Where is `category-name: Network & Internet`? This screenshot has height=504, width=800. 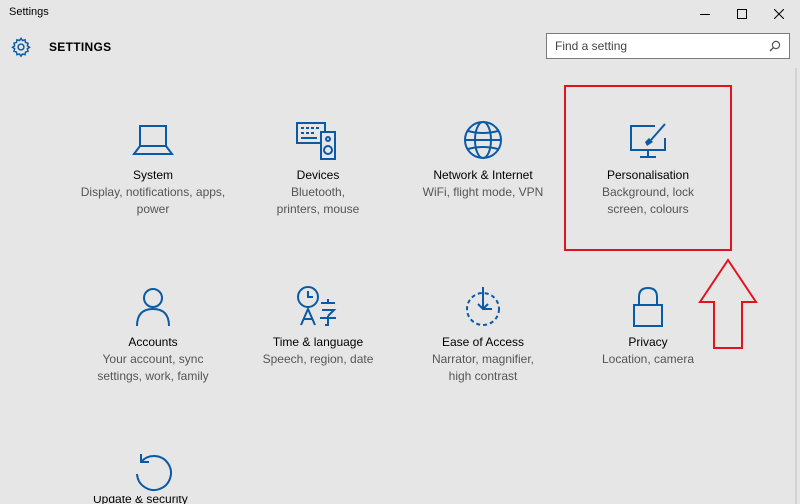
category-name: Network & Internet is located at coordinates (483, 175).